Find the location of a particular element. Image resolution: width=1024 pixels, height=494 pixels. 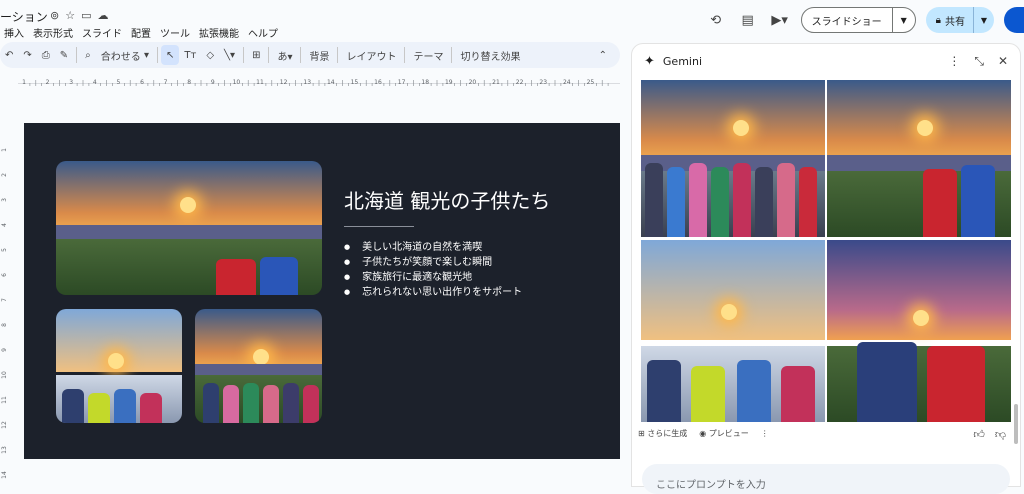

print-icon: ⎙ is located at coordinates (46, 55).